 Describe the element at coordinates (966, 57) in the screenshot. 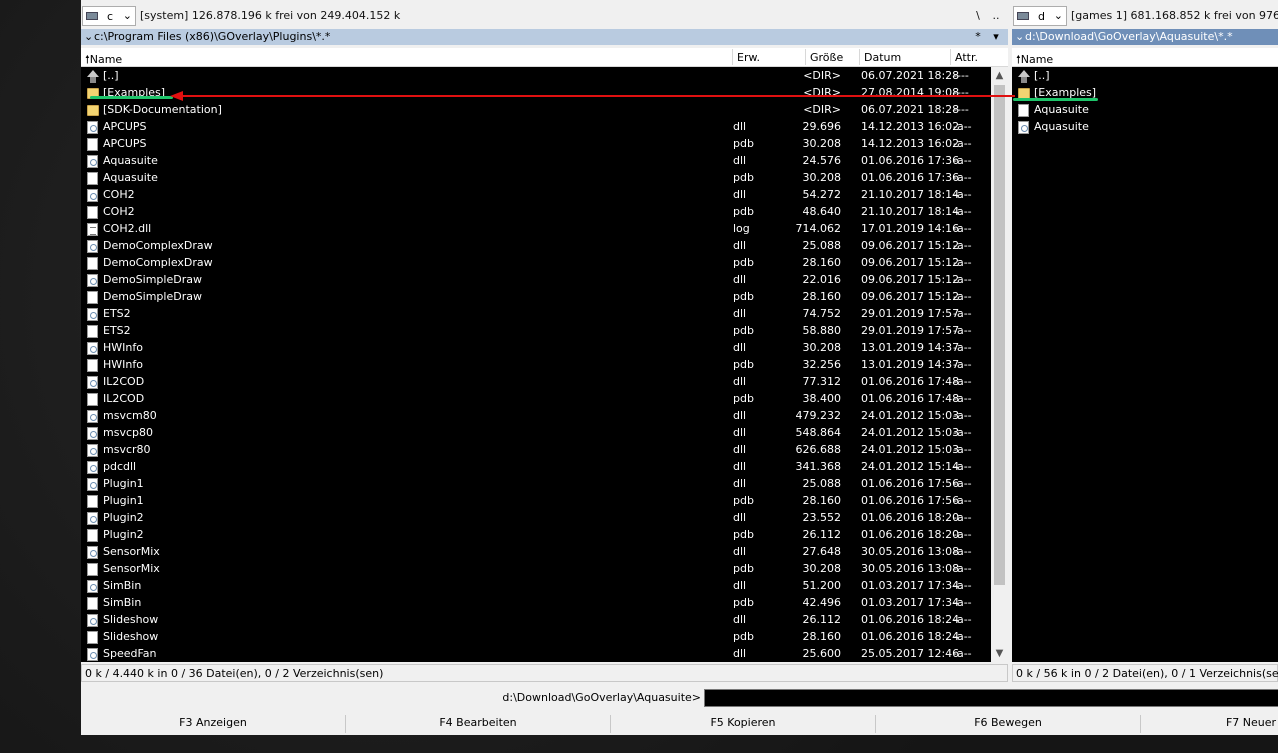

I see `col-attr-header: Attr.` at that location.